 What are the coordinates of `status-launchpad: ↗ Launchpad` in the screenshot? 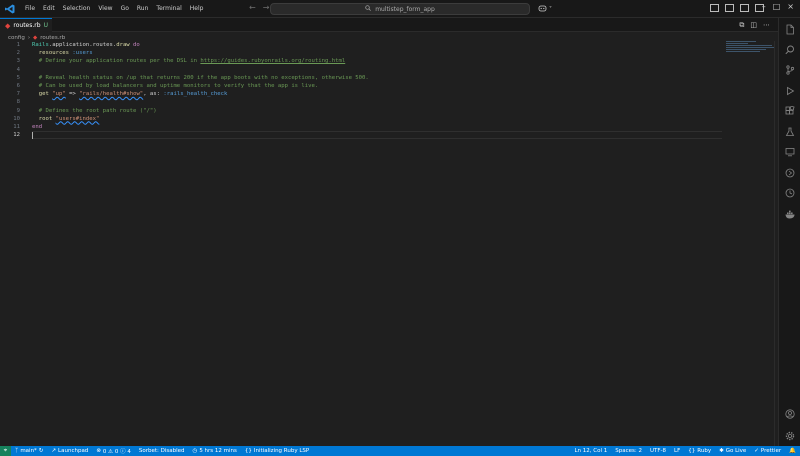 It's located at (69, 451).